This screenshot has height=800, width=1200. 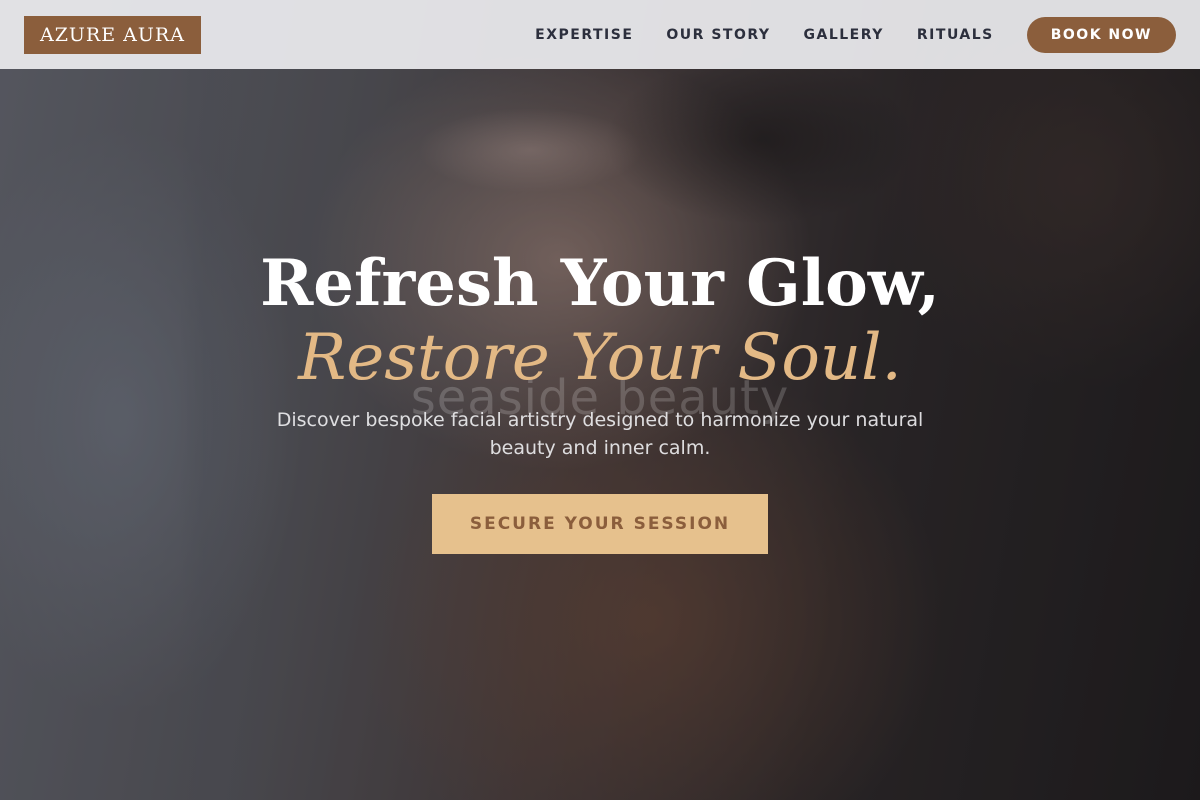 I want to click on hero-title-accent: Restore Your Soul., so click(x=600, y=358).